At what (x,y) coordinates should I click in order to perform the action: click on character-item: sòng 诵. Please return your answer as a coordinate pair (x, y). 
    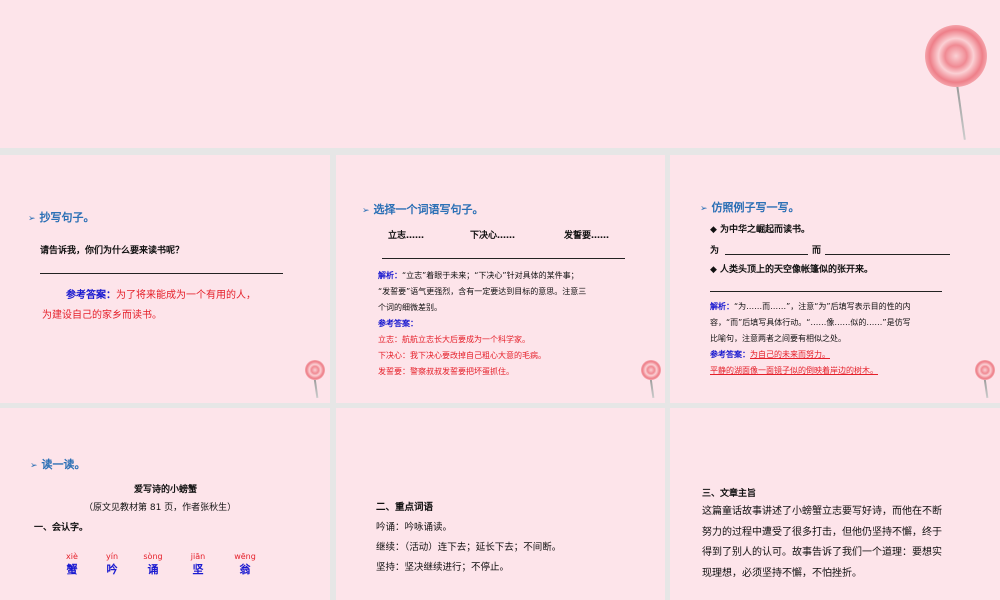
    Looking at the image, I should click on (153, 564).